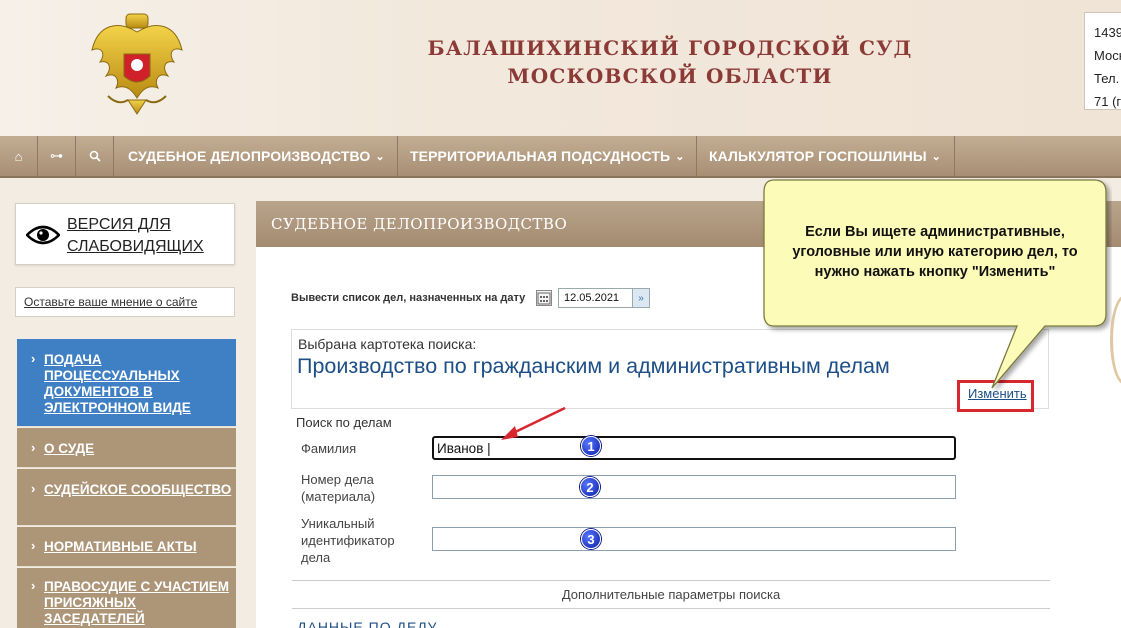 This screenshot has width=1121, height=628. Describe the element at coordinates (344, 422) in the screenshot. I see `search-heading: Поиск по делам` at that location.